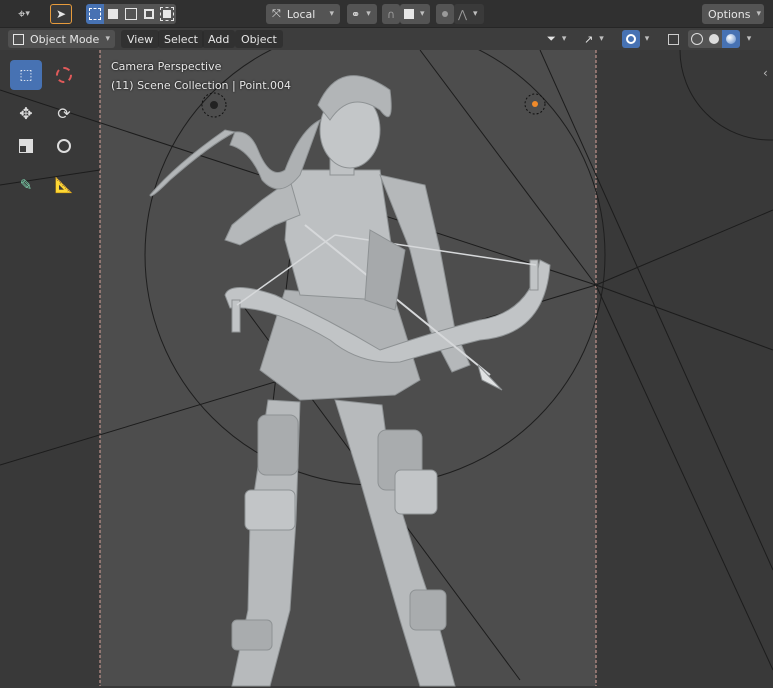  I want to click on object-mode-icon, so click(18, 39).